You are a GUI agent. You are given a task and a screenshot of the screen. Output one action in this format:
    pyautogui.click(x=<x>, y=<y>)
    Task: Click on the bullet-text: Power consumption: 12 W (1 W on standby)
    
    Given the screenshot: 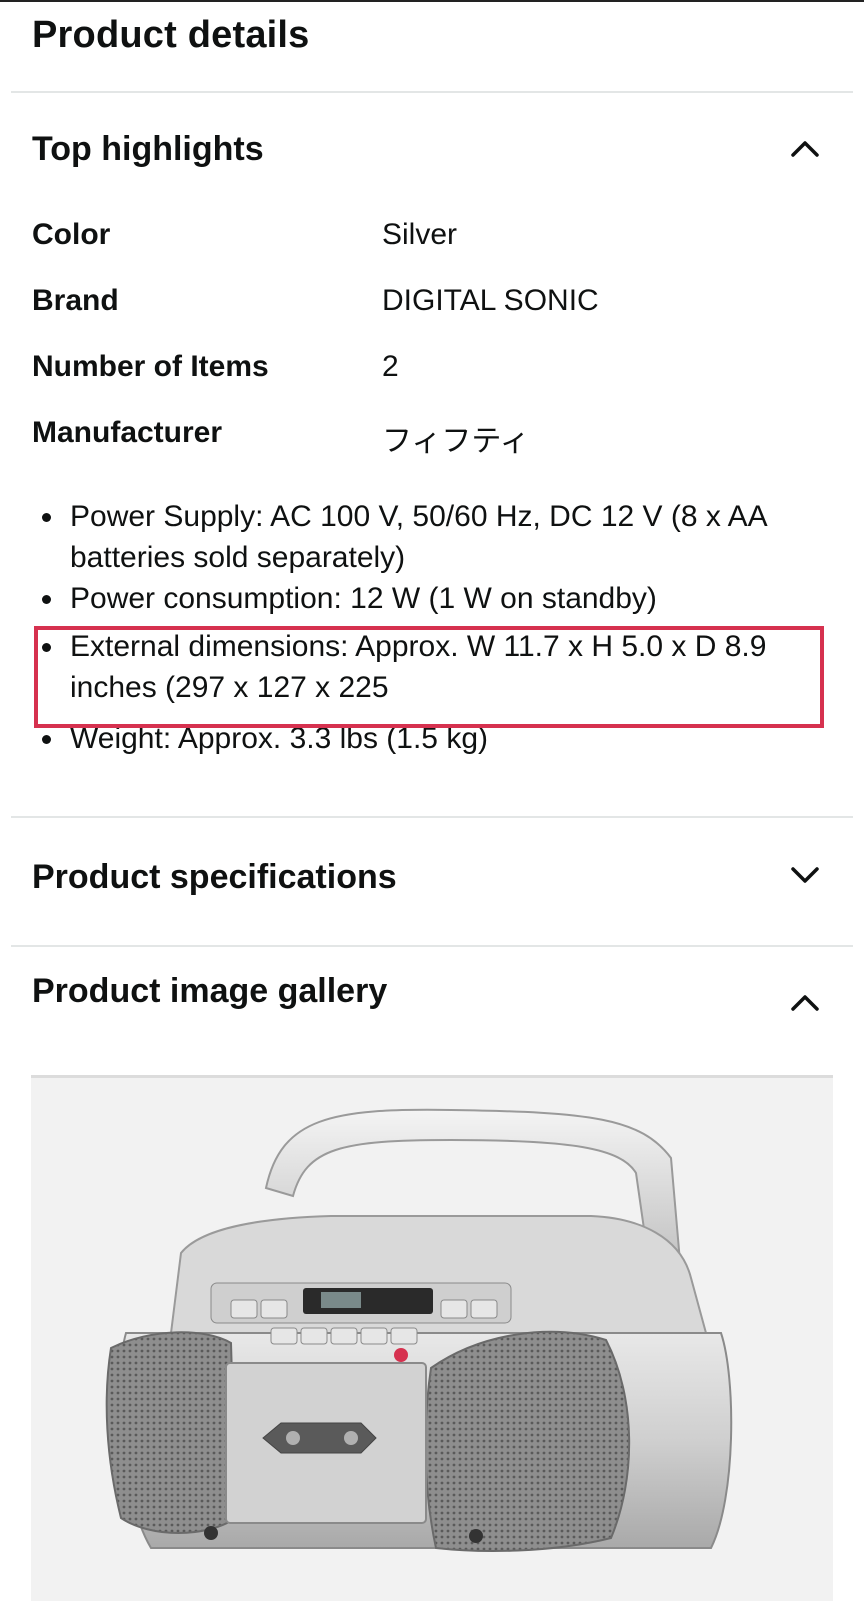 What is the action you would take?
    pyautogui.click(x=363, y=598)
    